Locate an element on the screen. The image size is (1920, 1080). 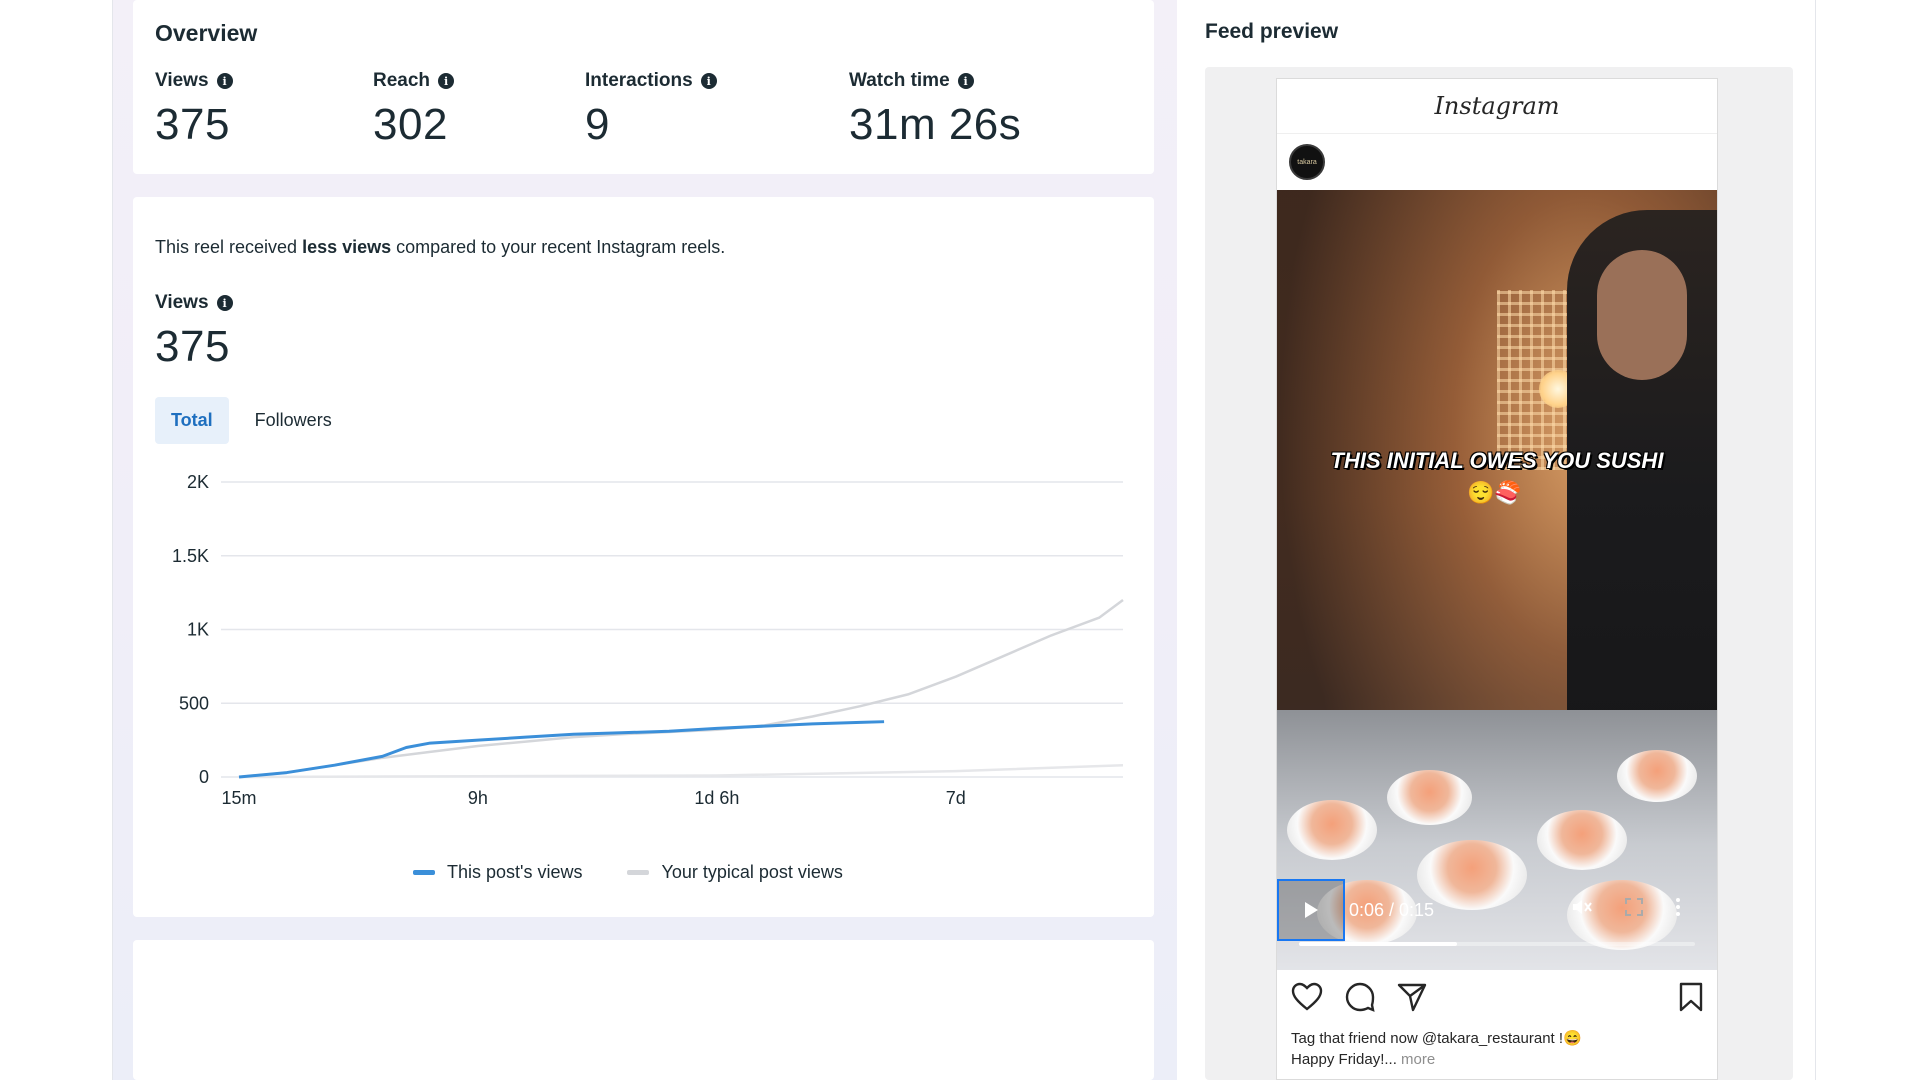
views-value: 375 is located at coordinates (192, 346).